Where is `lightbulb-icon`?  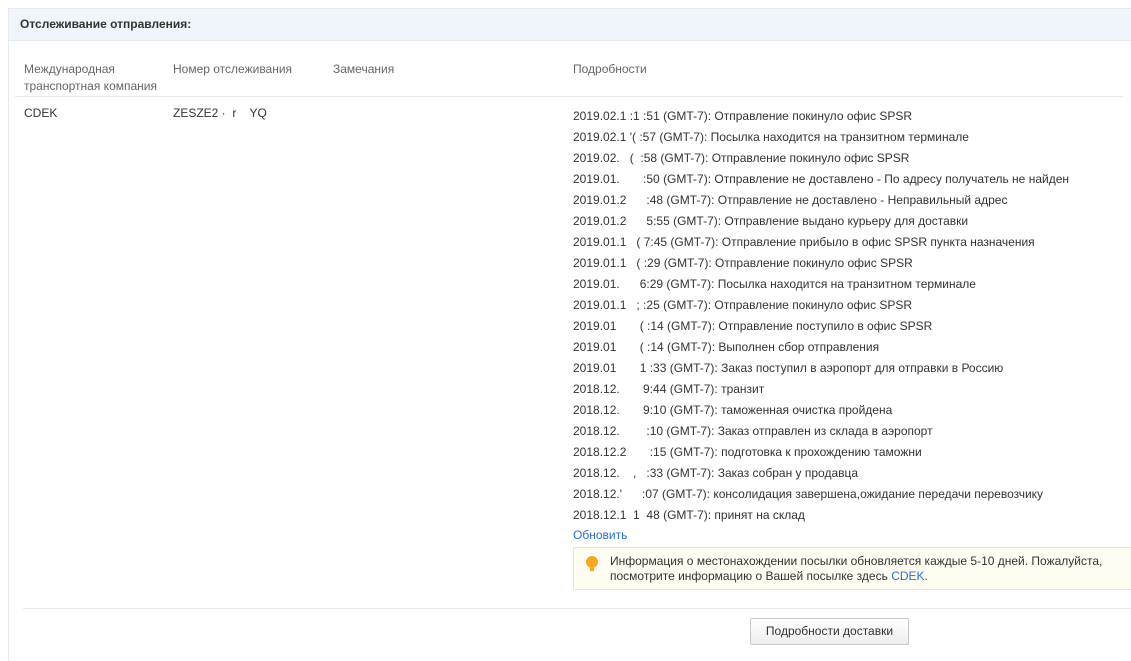 lightbulb-icon is located at coordinates (592, 563).